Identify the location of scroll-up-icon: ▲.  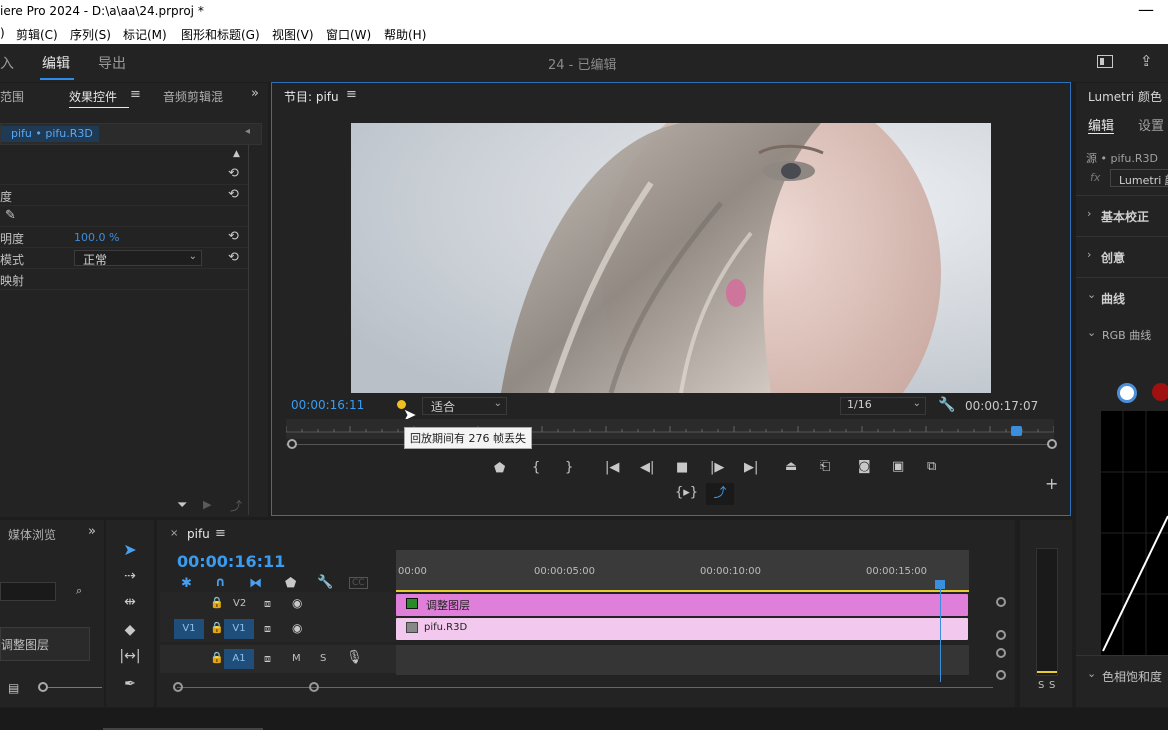
(236, 154).